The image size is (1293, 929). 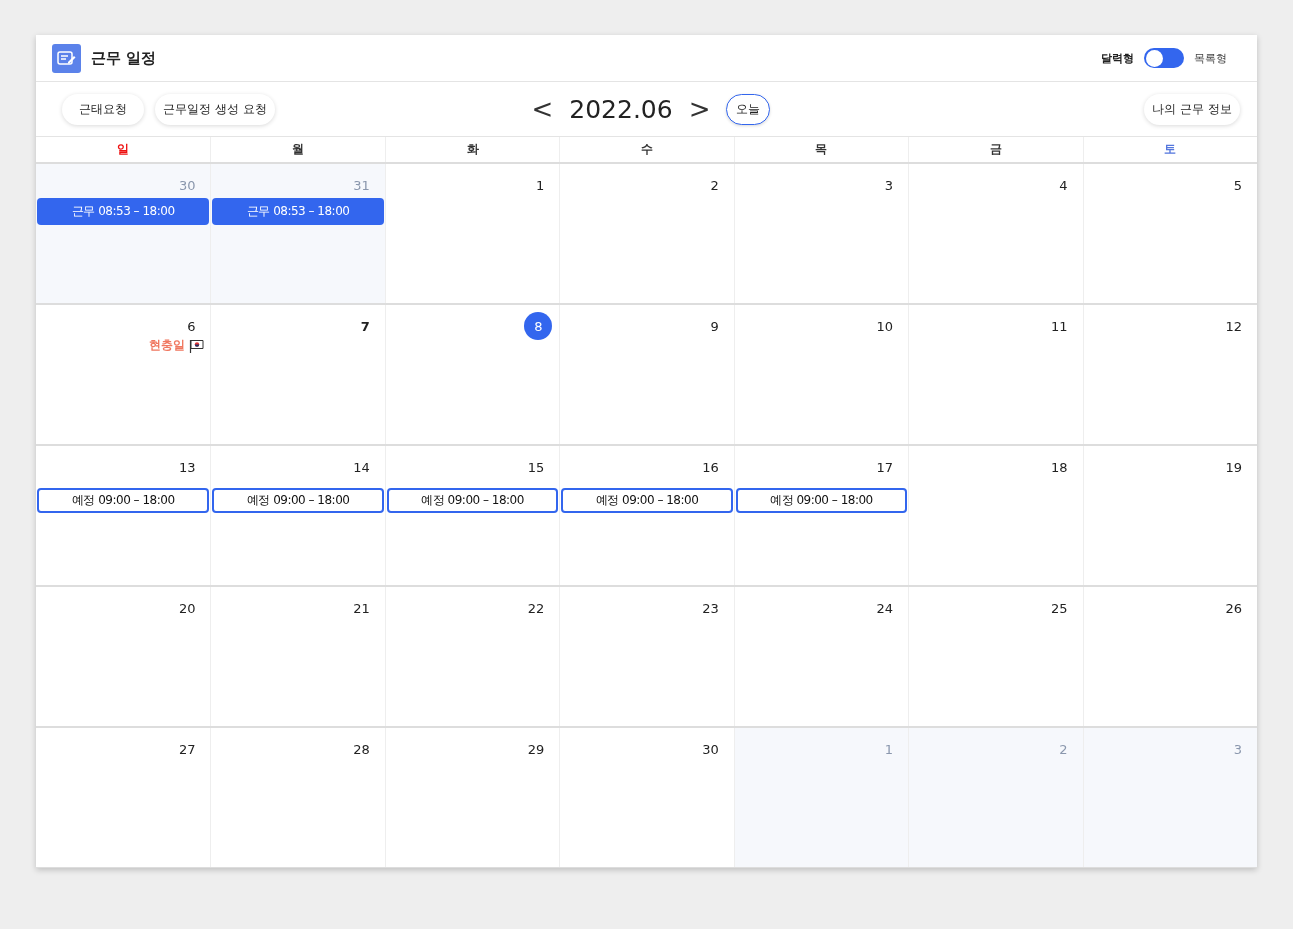 What do you see at coordinates (187, 749) in the screenshot?
I see `day-number: 27` at bounding box center [187, 749].